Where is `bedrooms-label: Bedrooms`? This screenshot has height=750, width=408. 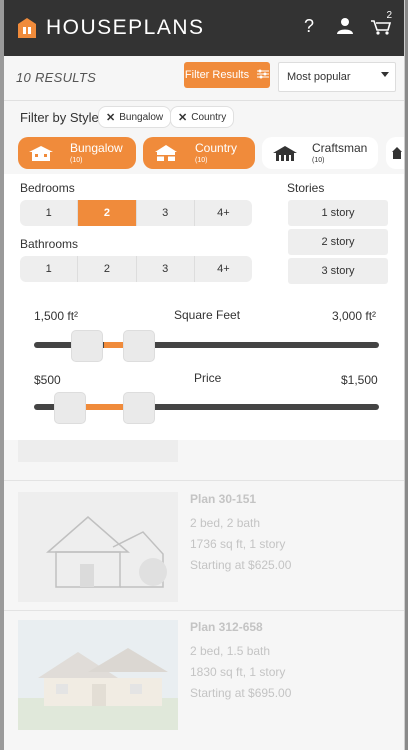 bedrooms-label: Bedrooms is located at coordinates (47, 188).